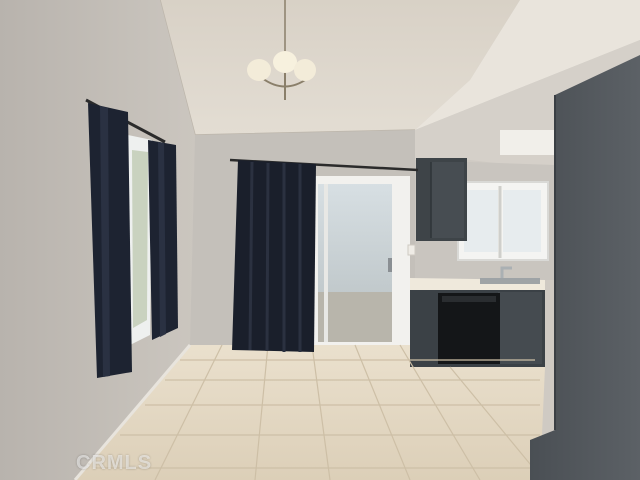 This screenshot has width=640, height=480. What do you see at coordinates (503, 221) in the screenshot?
I see `kitchen-window` at bounding box center [503, 221].